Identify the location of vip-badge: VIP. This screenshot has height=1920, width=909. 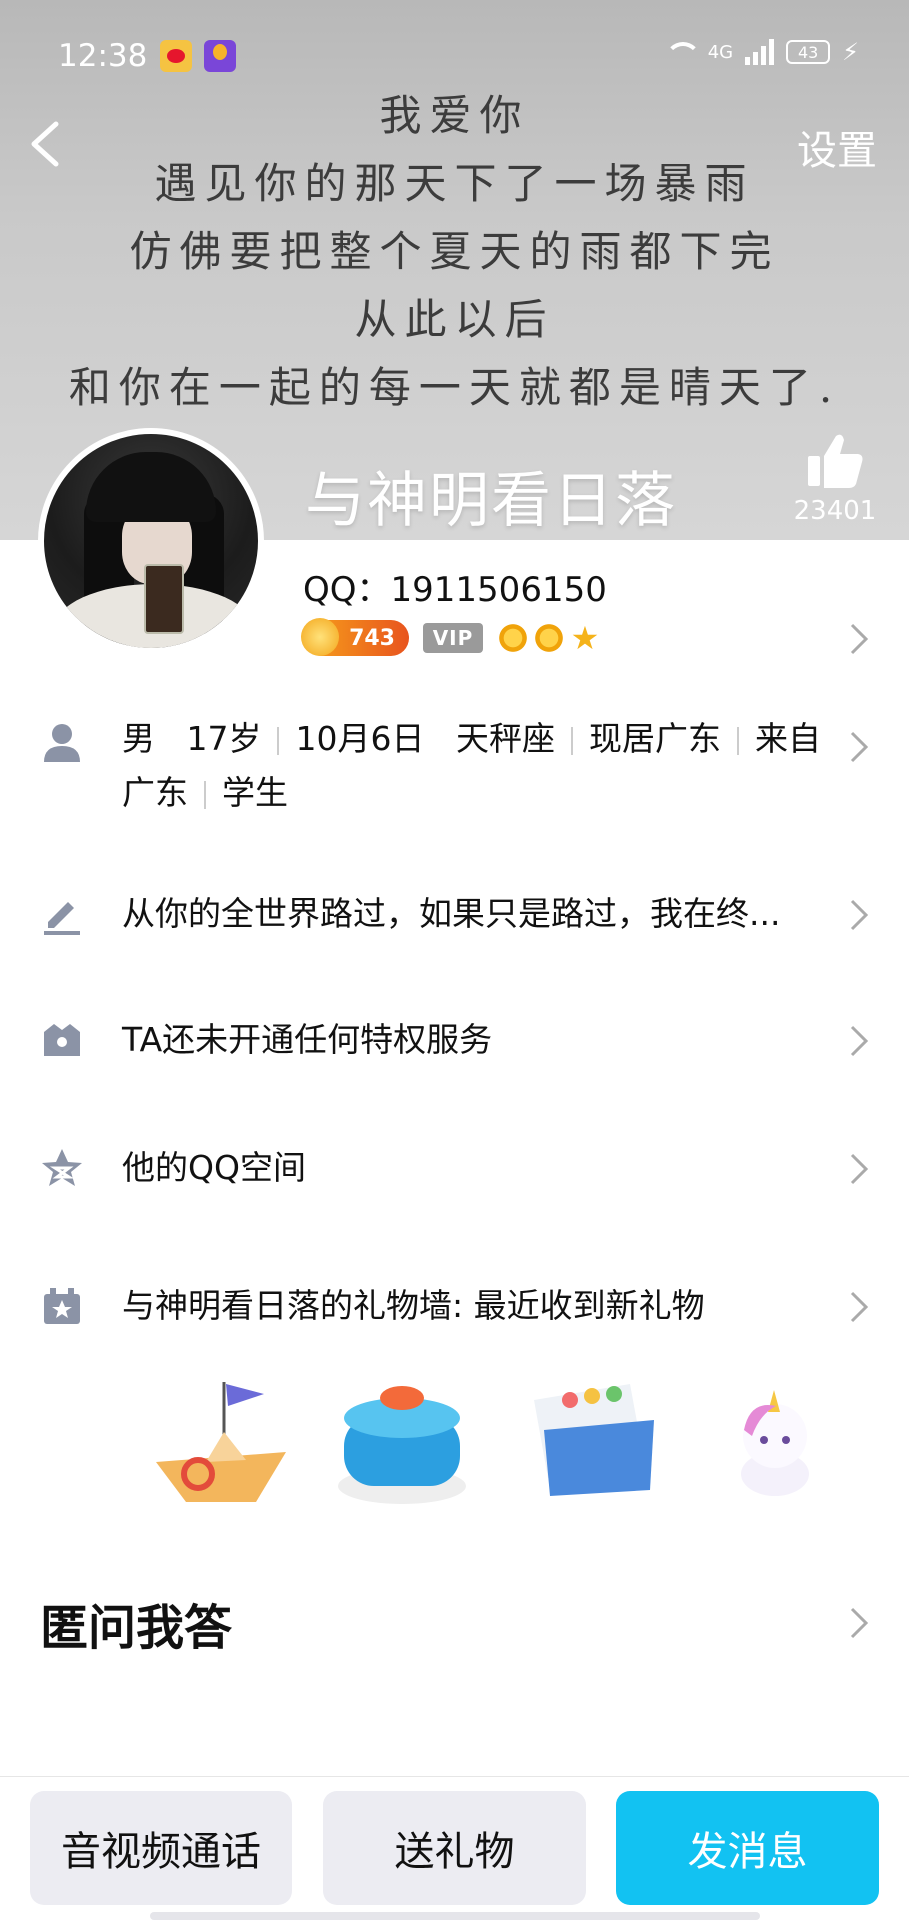
(453, 638).